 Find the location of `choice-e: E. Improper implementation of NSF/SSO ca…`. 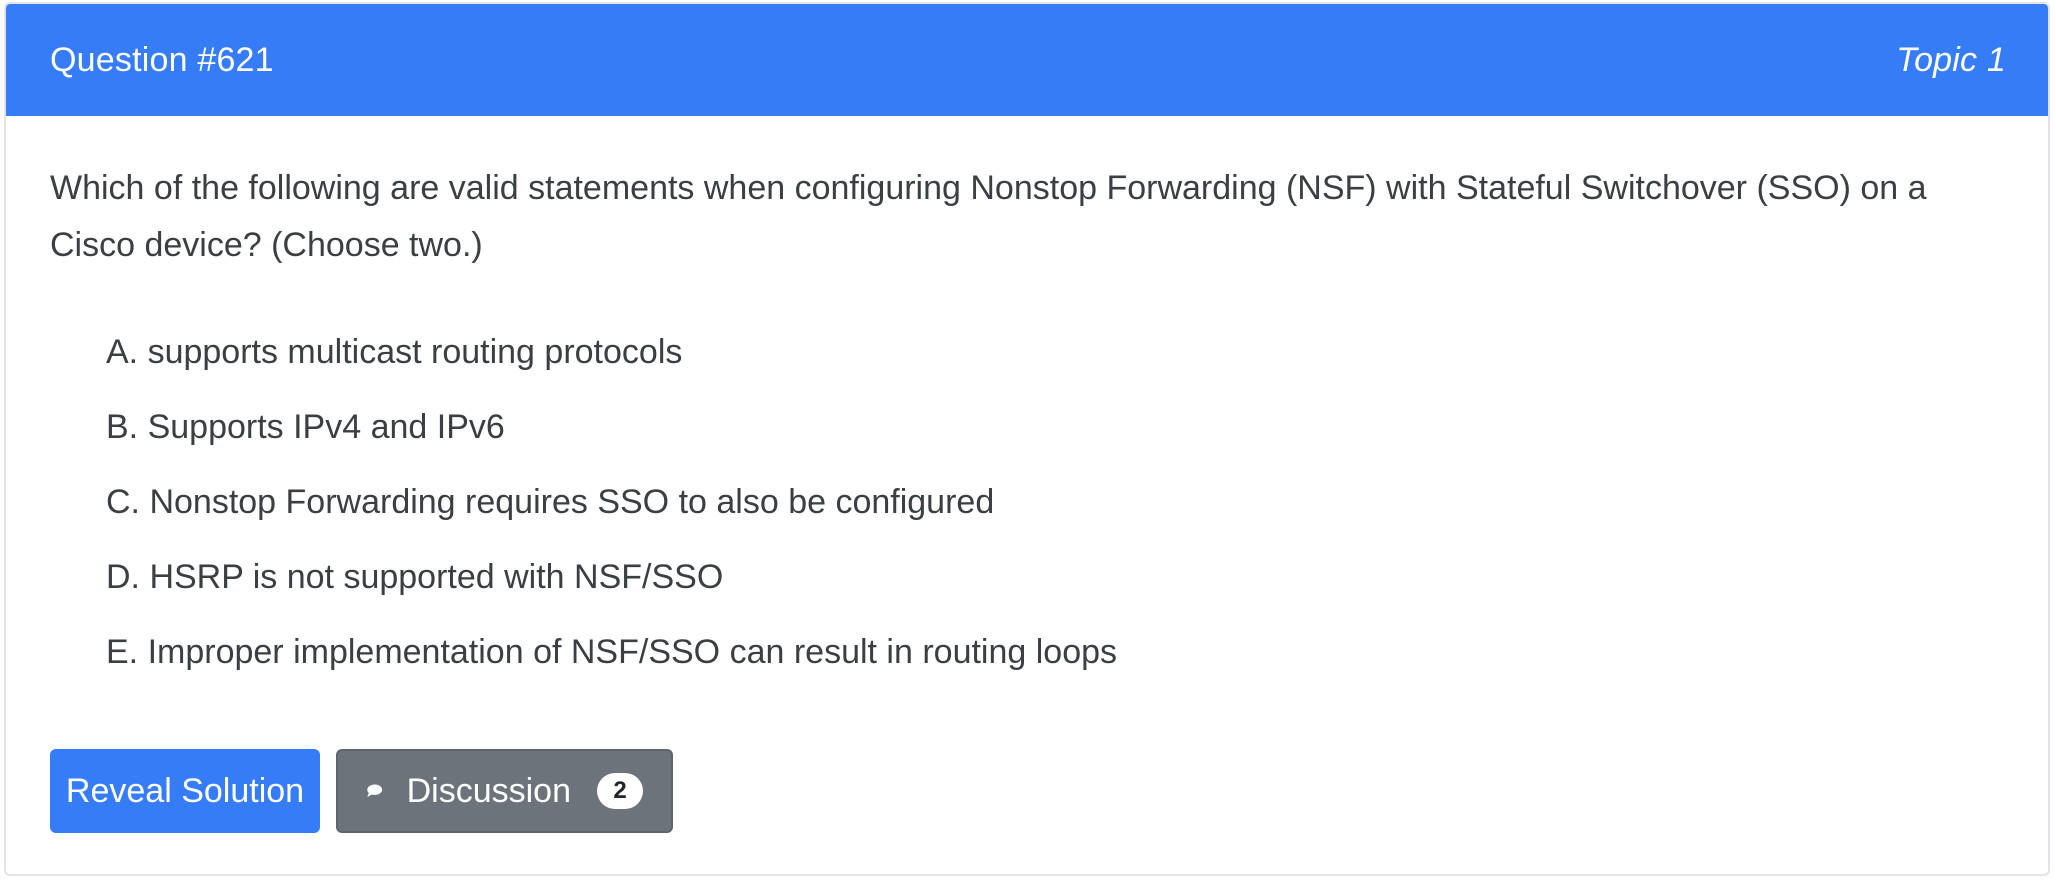

choice-e: E. Improper implementation of NSF/SSO ca… is located at coordinates (1055, 657).